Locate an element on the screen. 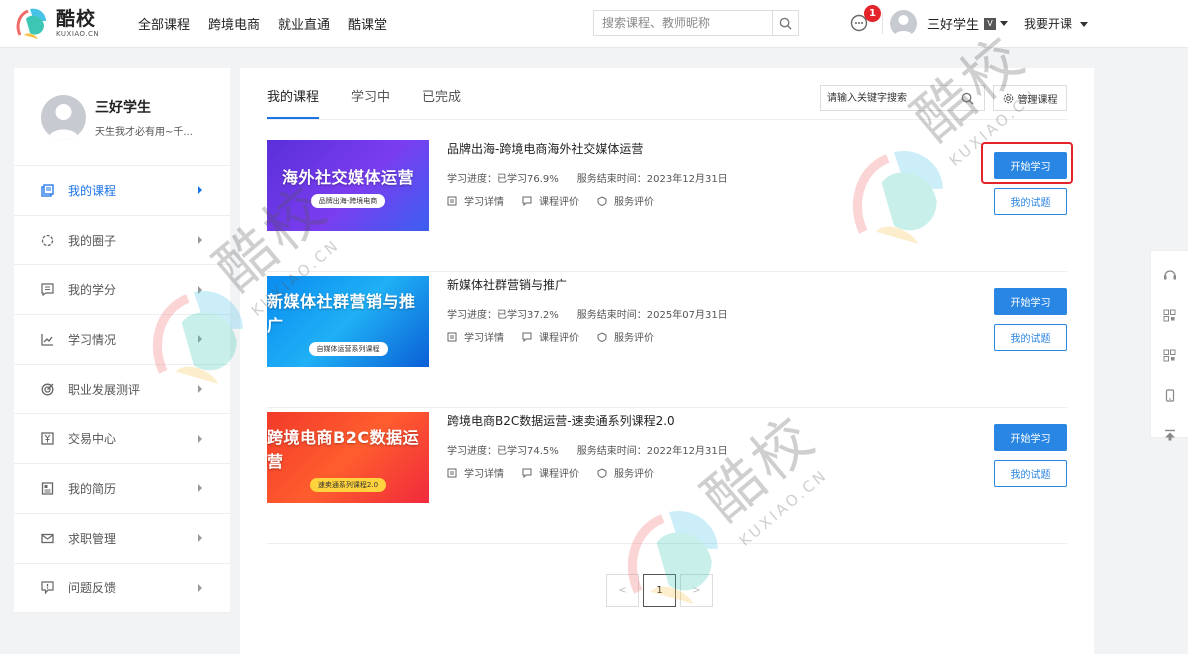 The image size is (1188, 654). search-input is located at coordinates (683, 23).